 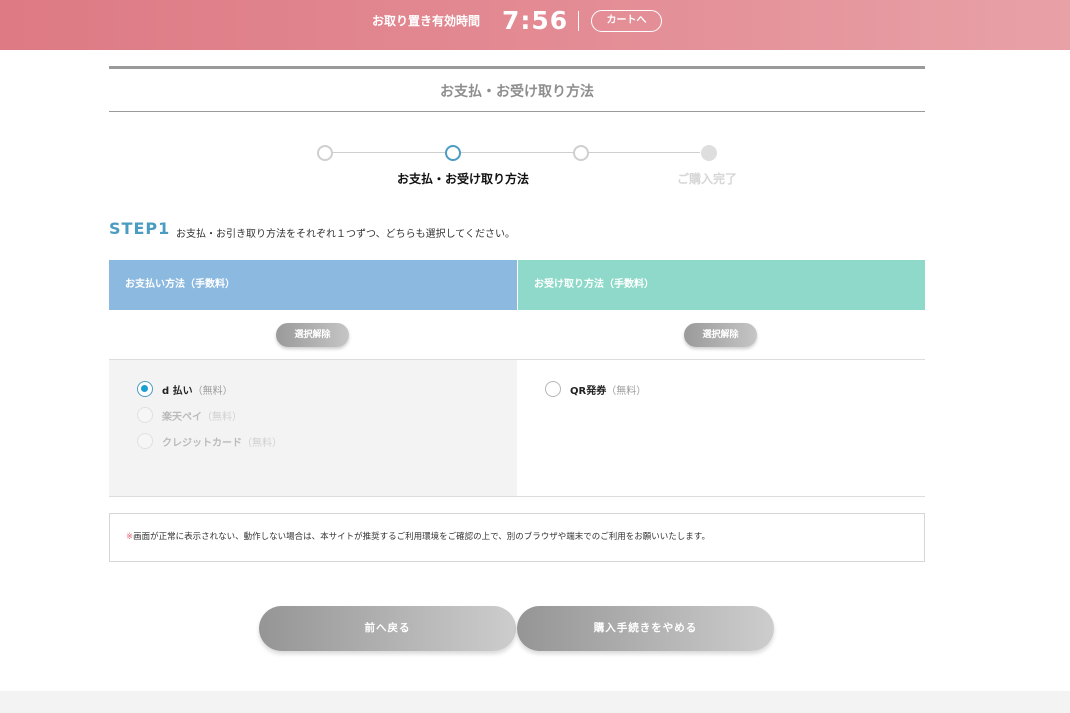 I want to click on receipt-method-header: お受け取り方法（手数料）, so click(x=721, y=285).